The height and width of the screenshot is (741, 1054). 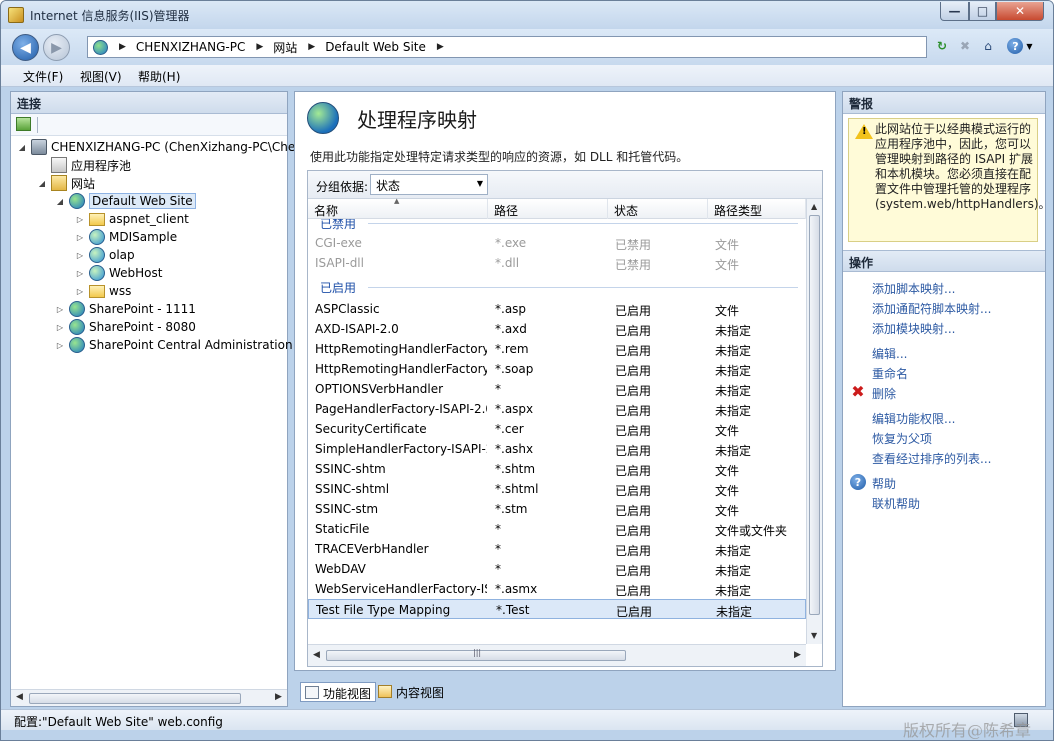 What do you see at coordinates (25, 47) in the screenshot?
I see `back-arrow-icon: ◀` at bounding box center [25, 47].